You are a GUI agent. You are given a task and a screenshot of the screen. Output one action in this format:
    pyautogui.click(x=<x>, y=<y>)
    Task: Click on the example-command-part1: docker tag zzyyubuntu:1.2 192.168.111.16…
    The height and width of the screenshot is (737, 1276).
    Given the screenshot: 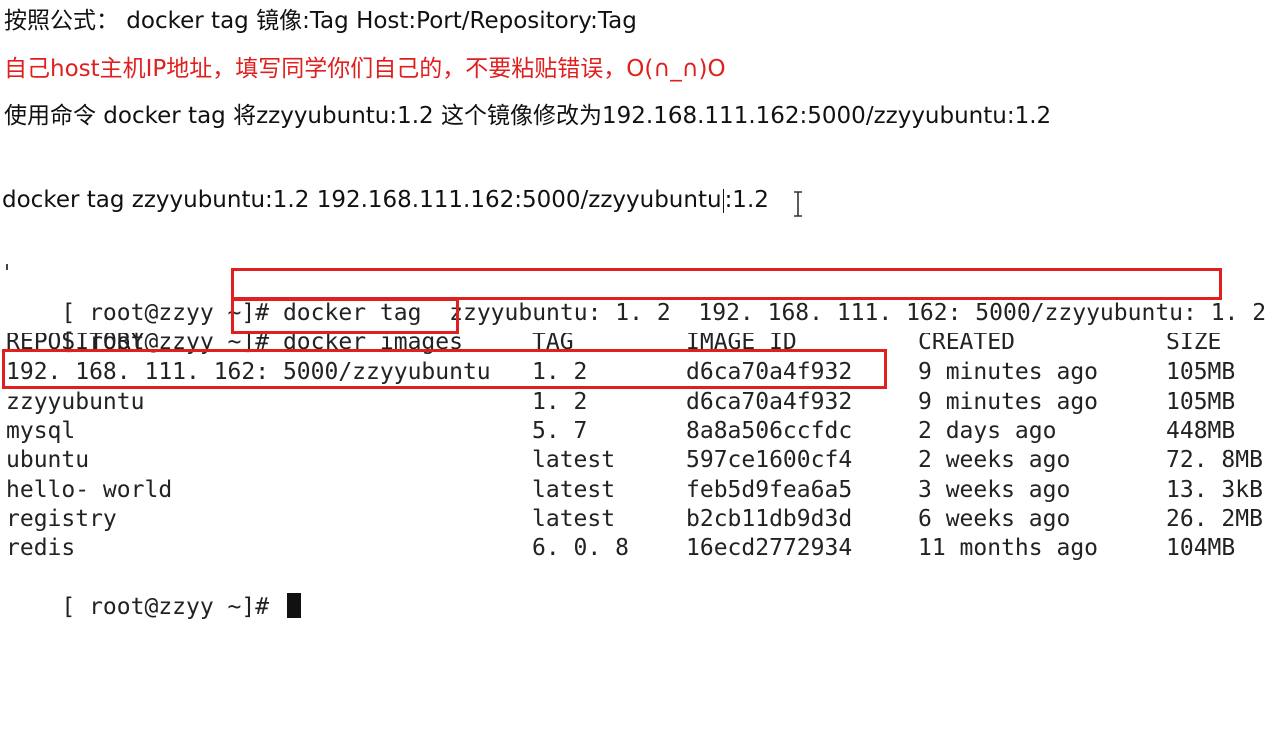 What is the action you would take?
    pyautogui.click(x=362, y=200)
    